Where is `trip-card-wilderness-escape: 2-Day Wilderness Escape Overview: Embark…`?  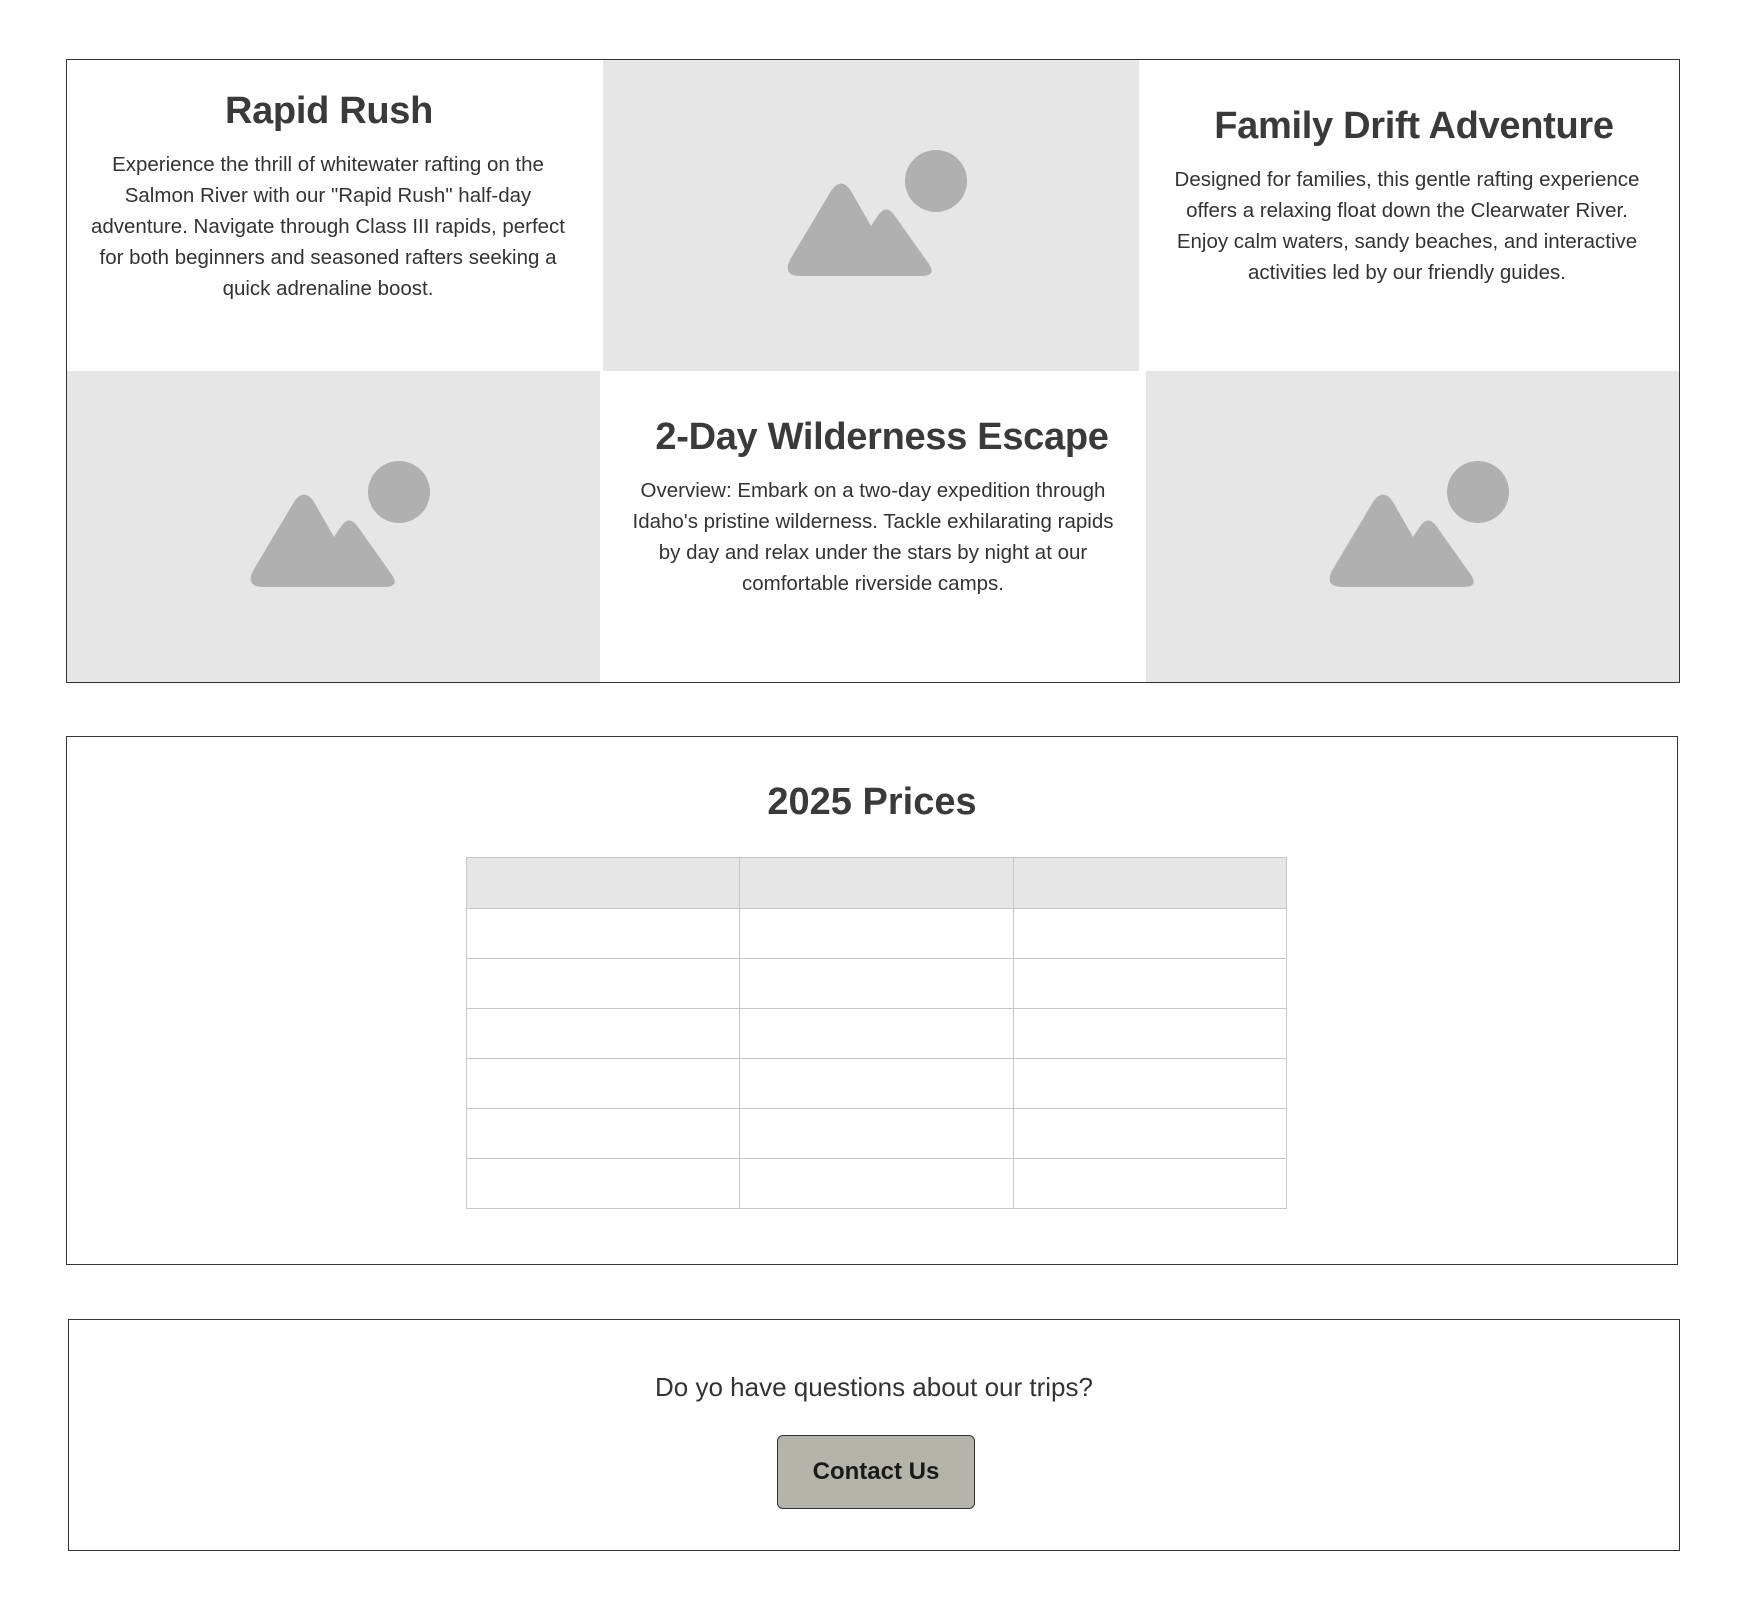 trip-card-wilderness-escape: 2-Day Wilderness Escape Overview: Embark… is located at coordinates (873, 526).